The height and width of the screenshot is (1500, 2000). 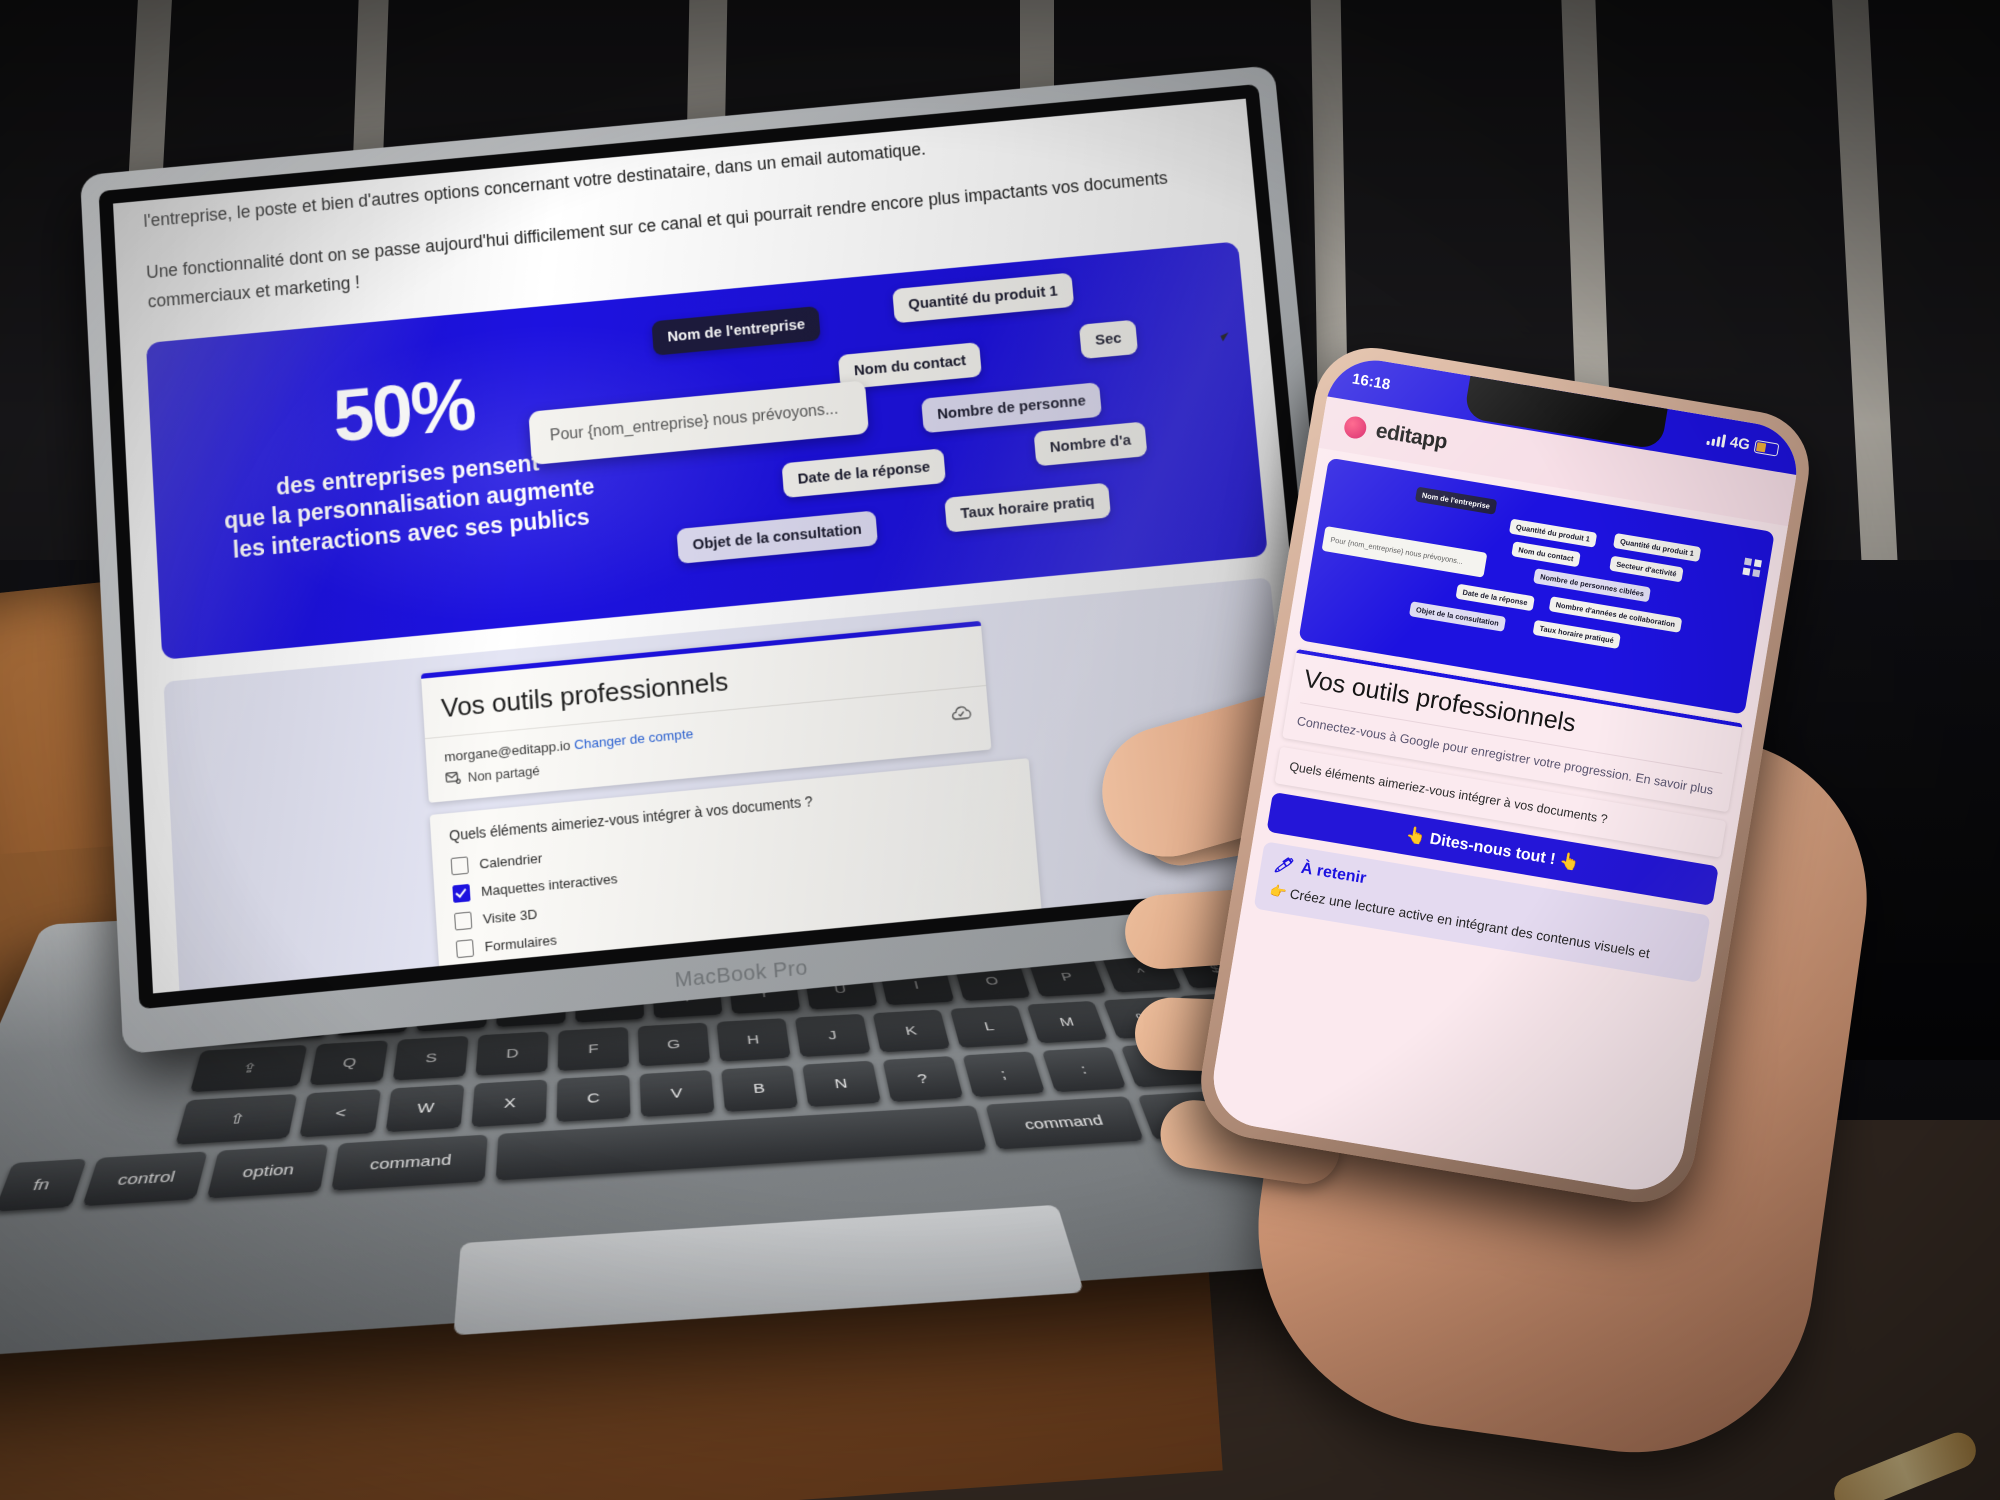 I want to click on trackpad, so click(x=769, y=1270).